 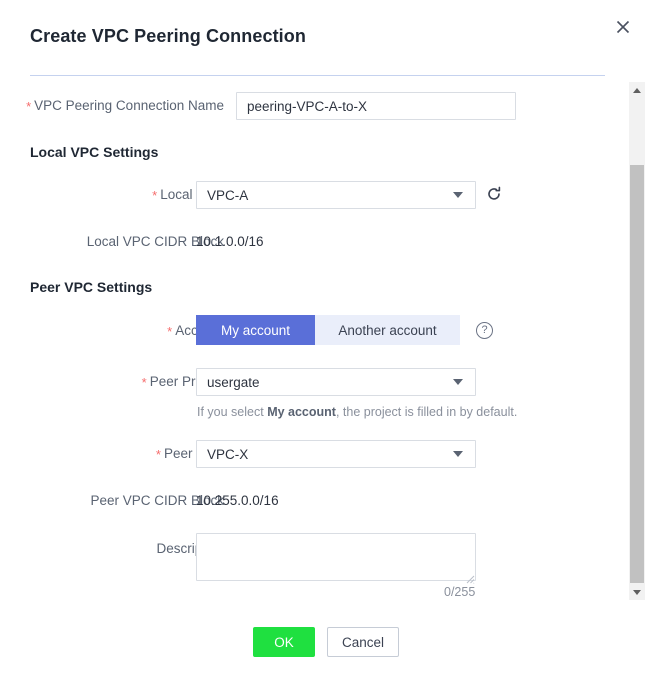 What do you see at coordinates (237, 500) in the screenshot?
I see `peer-vpc-cidr-block-value: 10.255.0.0/16` at bounding box center [237, 500].